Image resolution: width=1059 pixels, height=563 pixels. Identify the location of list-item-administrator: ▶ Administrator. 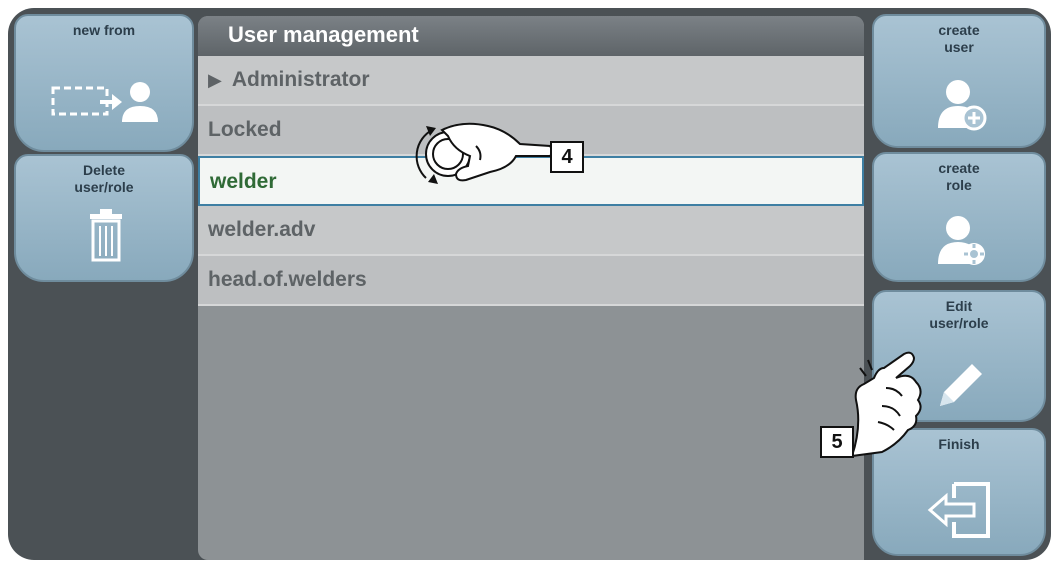
(531, 81).